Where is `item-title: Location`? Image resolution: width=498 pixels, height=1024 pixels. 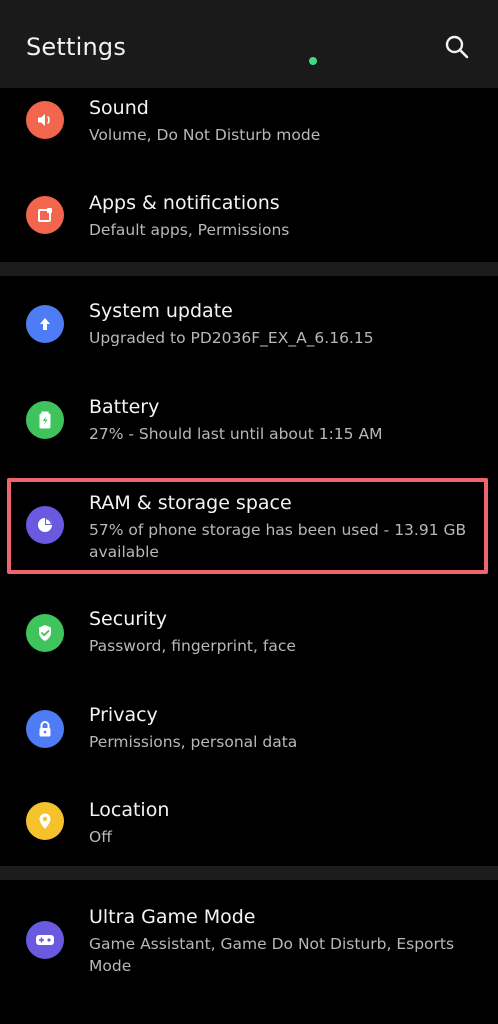 item-title: Location is located at coordinates (129, 810).